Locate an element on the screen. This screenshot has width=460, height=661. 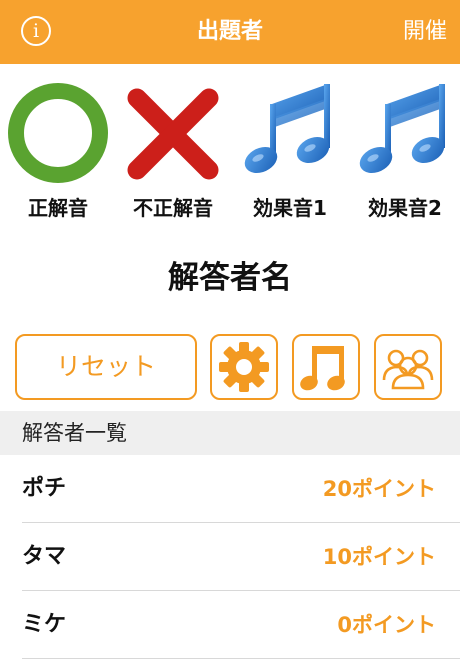
gear-icon is located at coordinates (244, 367).